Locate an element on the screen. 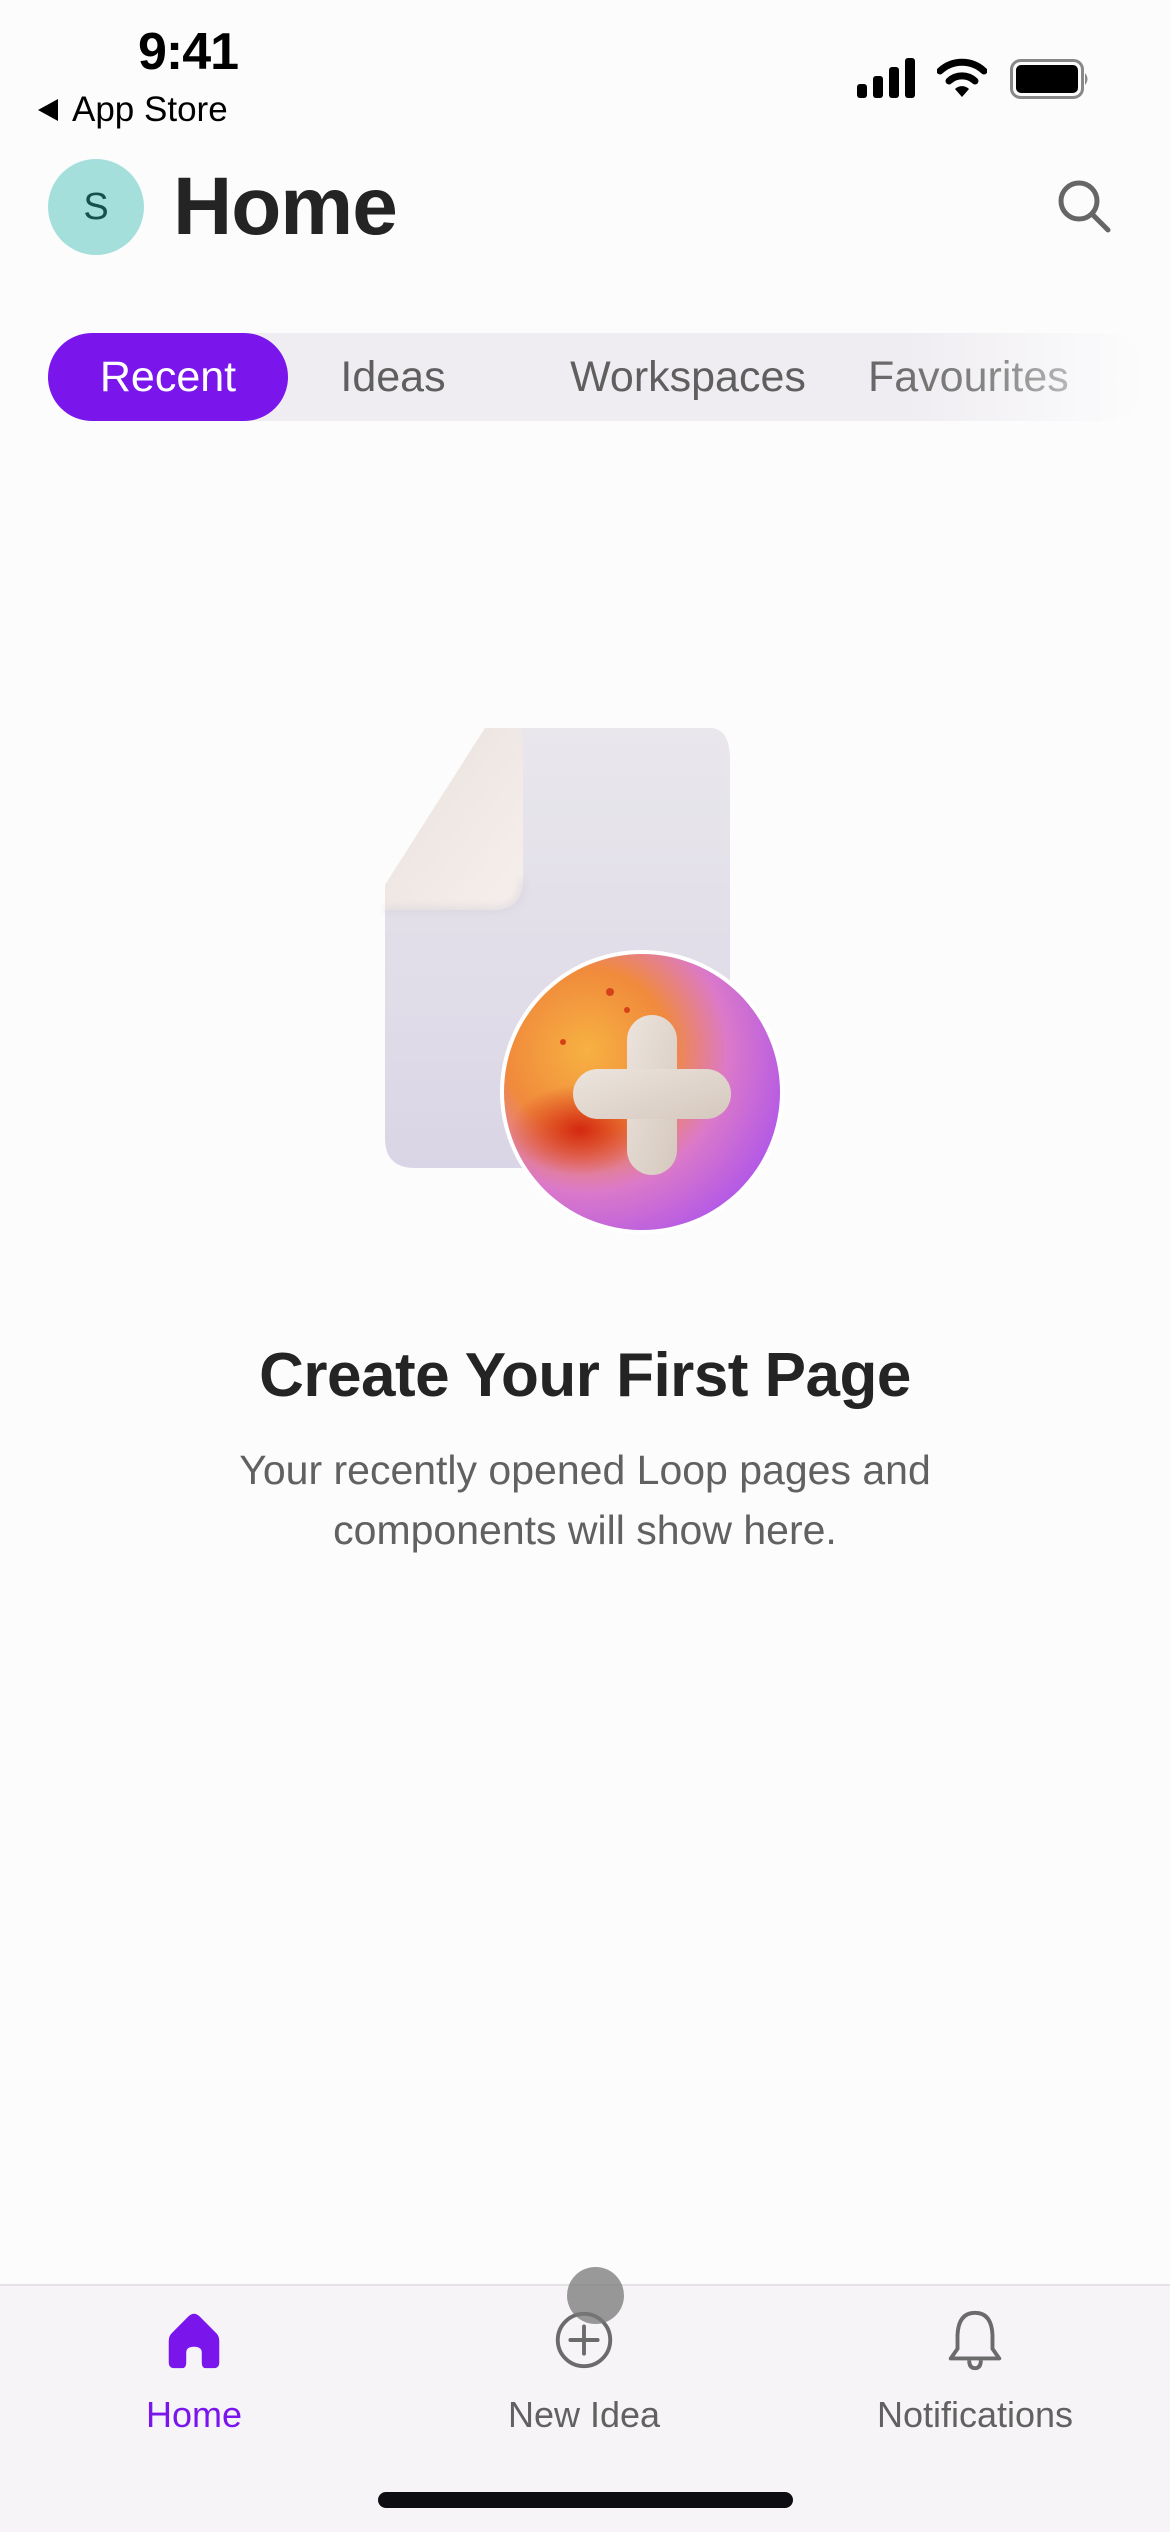 The width and height of the screenshot is (1170, 2532). empty-state-subtitle-line: components will show here. is located at coordinates (585, 1530).